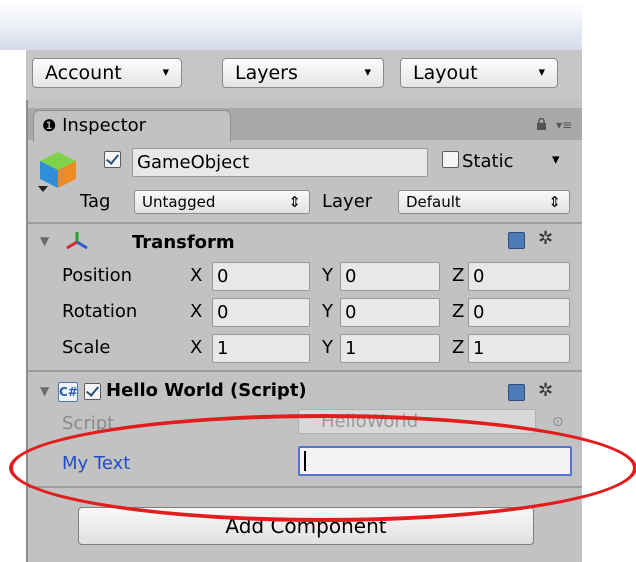  I want to click on layers-label: Layers, so click(266, 73).